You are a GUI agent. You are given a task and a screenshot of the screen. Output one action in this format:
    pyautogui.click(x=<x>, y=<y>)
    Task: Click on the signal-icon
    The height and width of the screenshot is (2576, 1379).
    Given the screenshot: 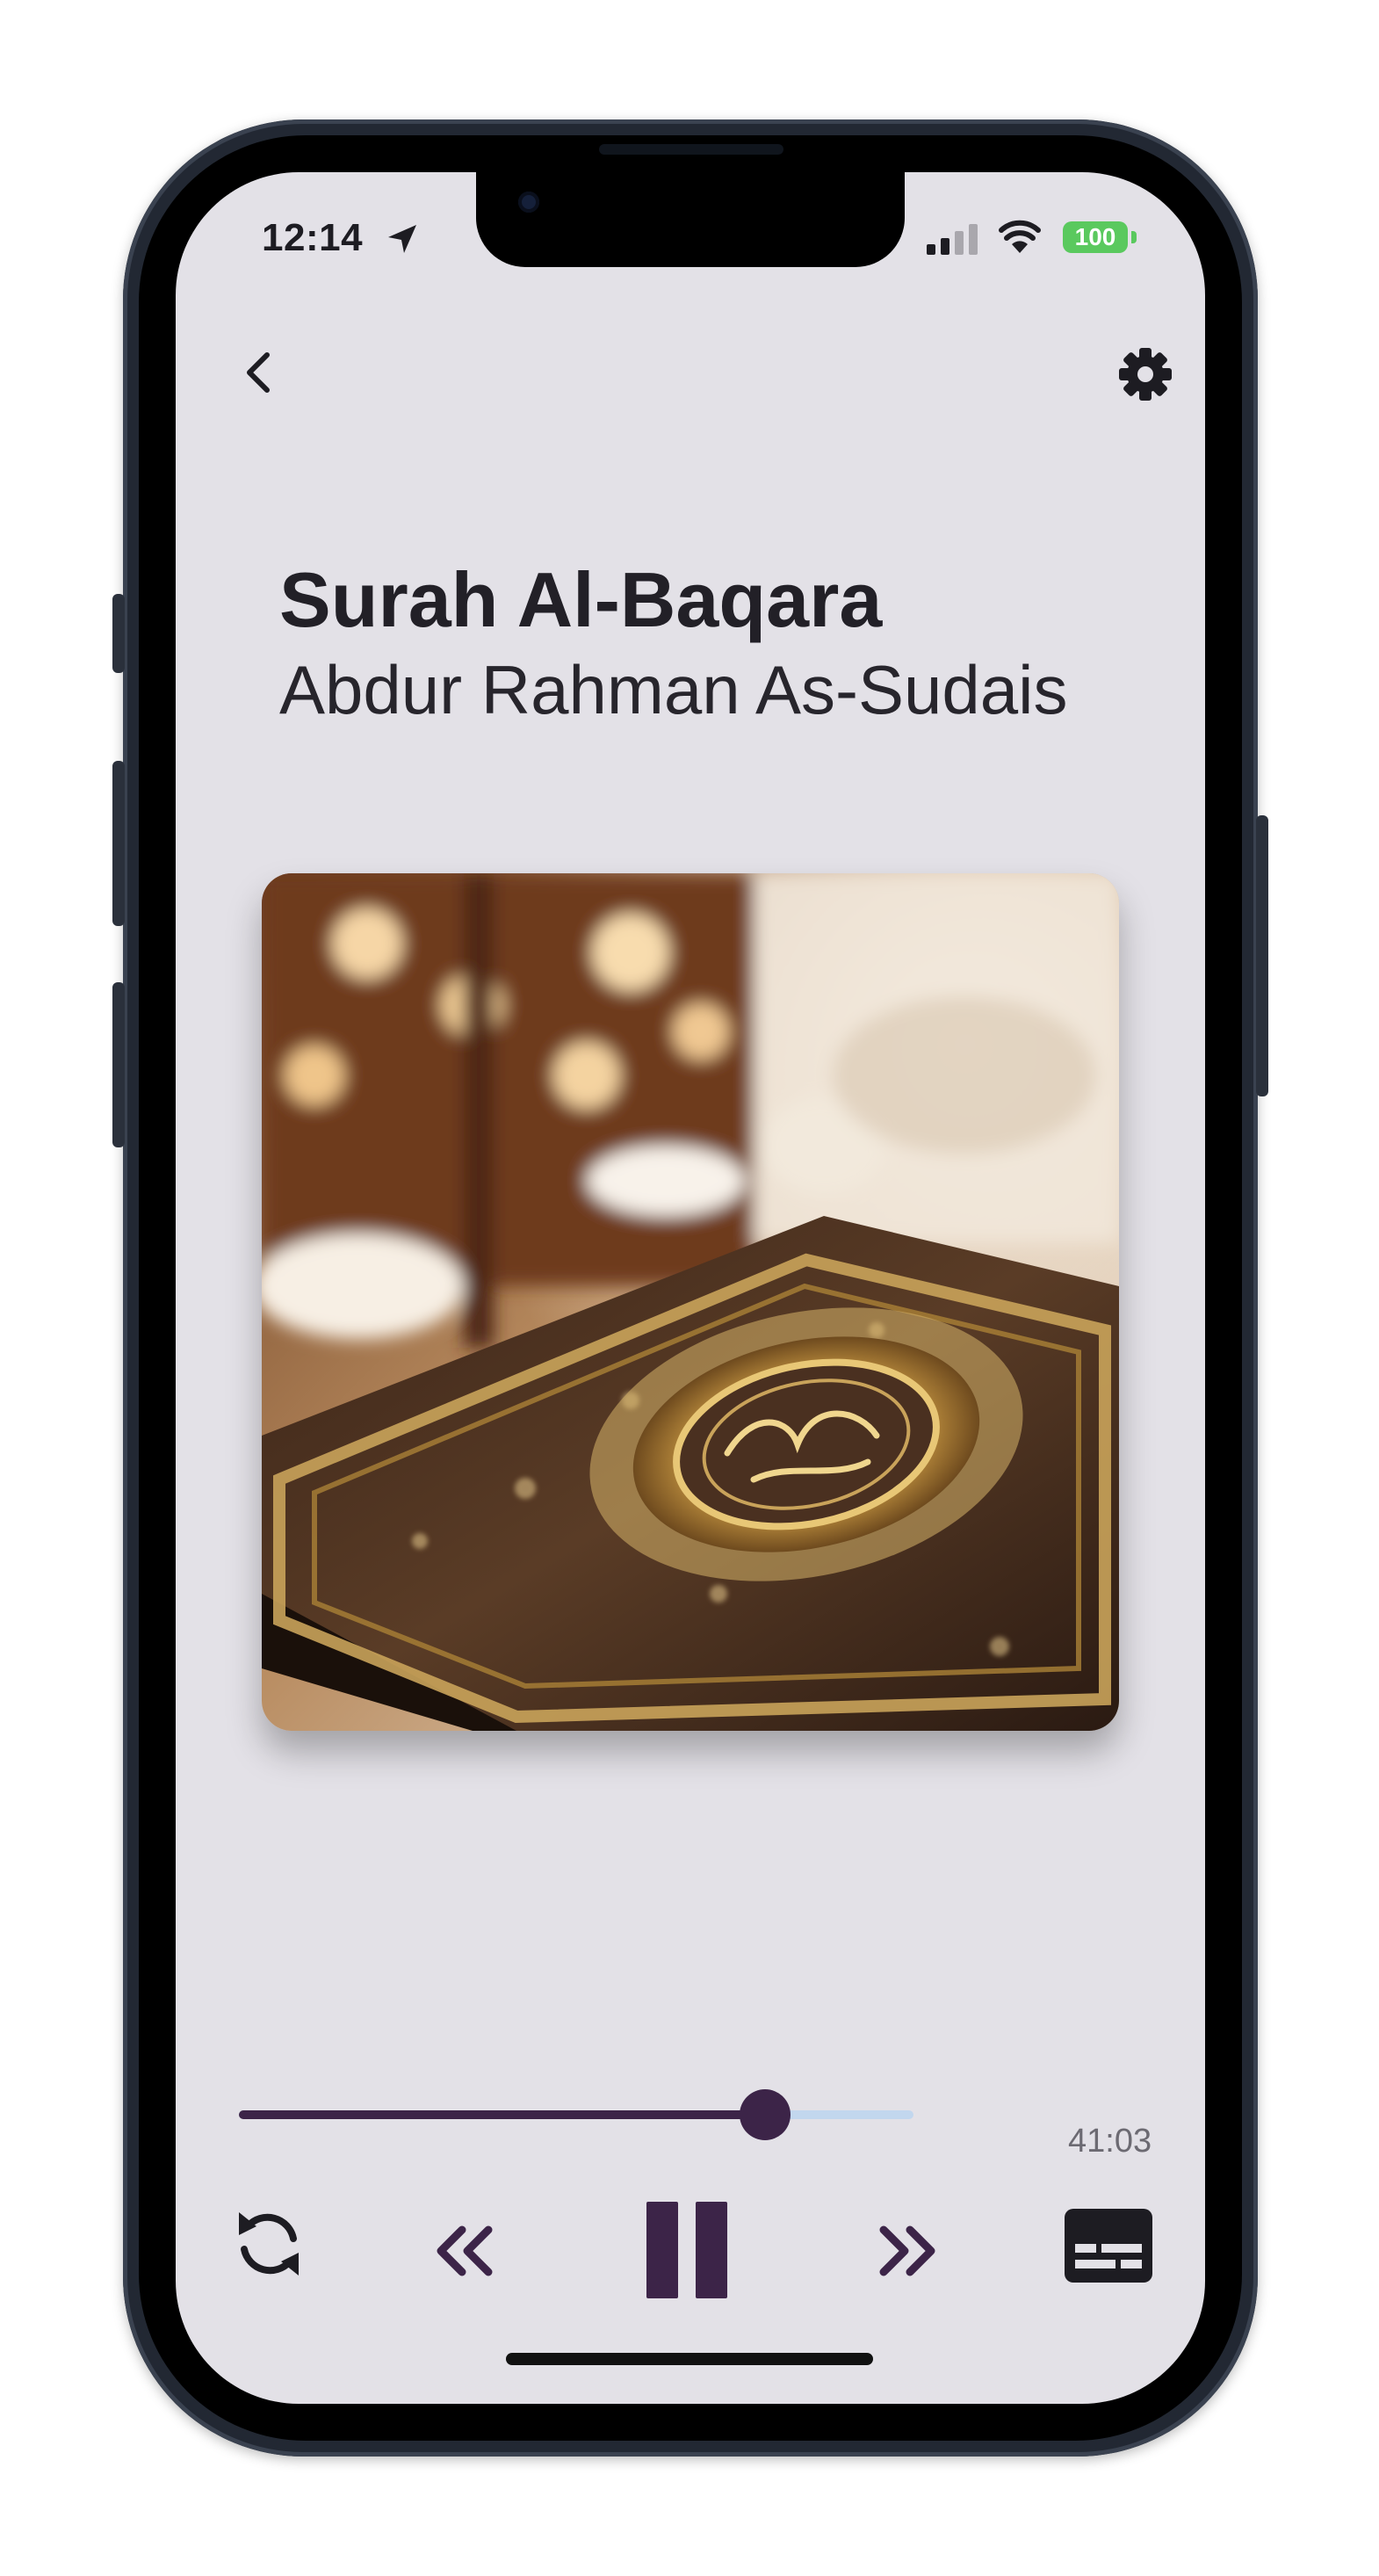 What is the action you would take?
    pyautogui.click(x=953, y=239)
    